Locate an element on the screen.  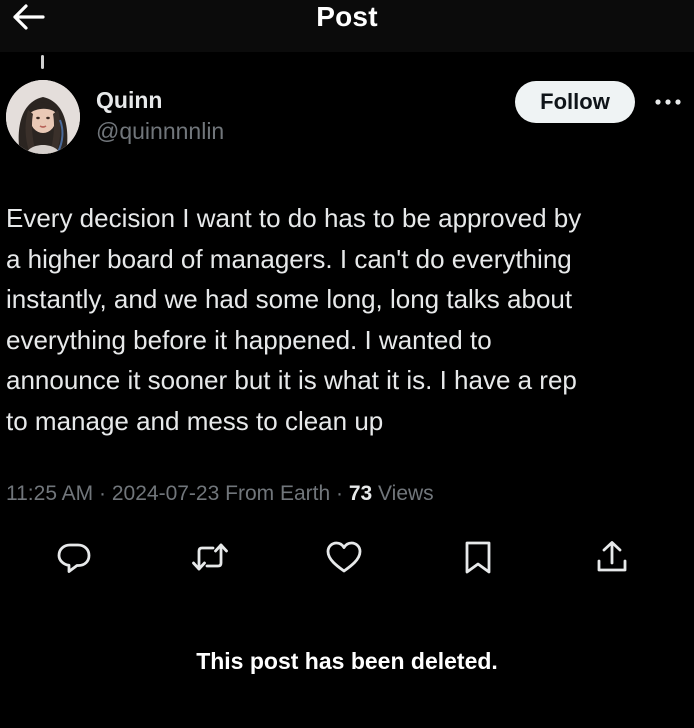
views-label: Views is located at coordinates (406, 493).